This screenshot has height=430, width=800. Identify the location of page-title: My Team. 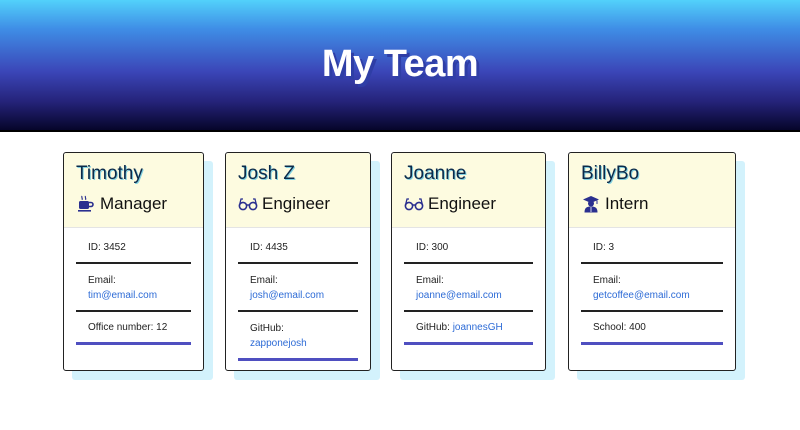
(400, 63).